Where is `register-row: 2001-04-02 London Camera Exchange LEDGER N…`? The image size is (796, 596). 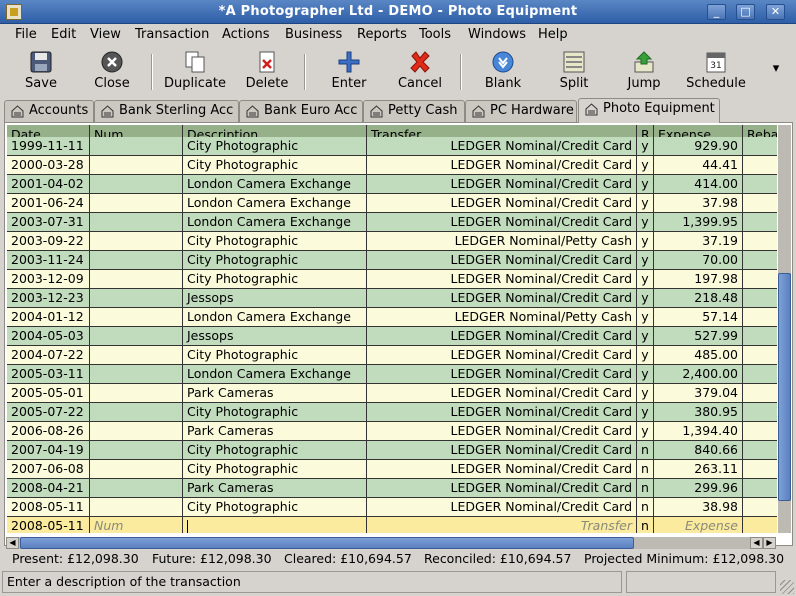 register-row: 2001-04-02 London Camera Exchange LEDGER N… is located at coordinates (392, 184).